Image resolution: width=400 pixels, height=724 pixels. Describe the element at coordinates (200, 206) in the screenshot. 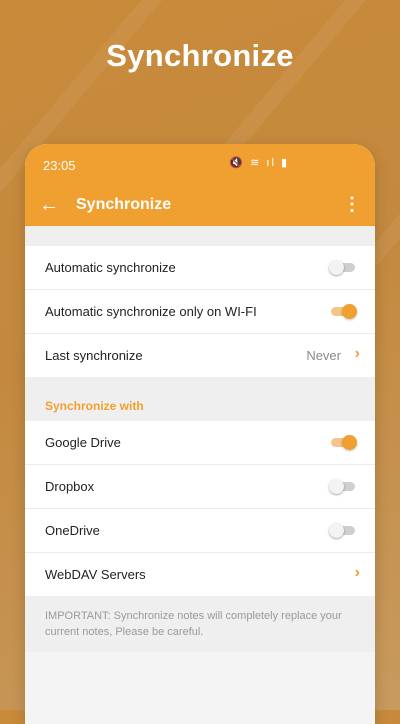

I see `app-toolbar: ← Synchronize ⋮` at that location.